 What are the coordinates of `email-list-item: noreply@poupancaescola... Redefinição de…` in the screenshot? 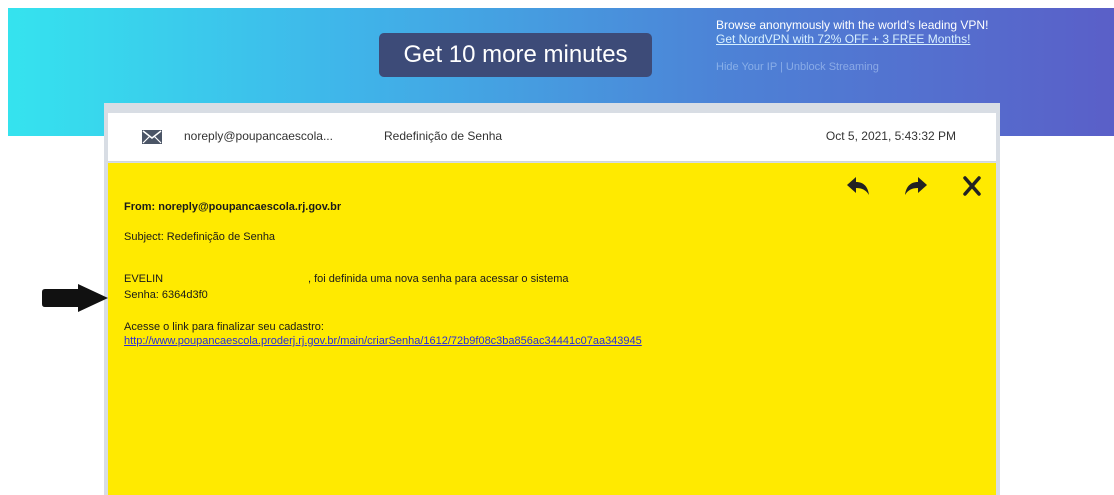 It's located at (552, 137).